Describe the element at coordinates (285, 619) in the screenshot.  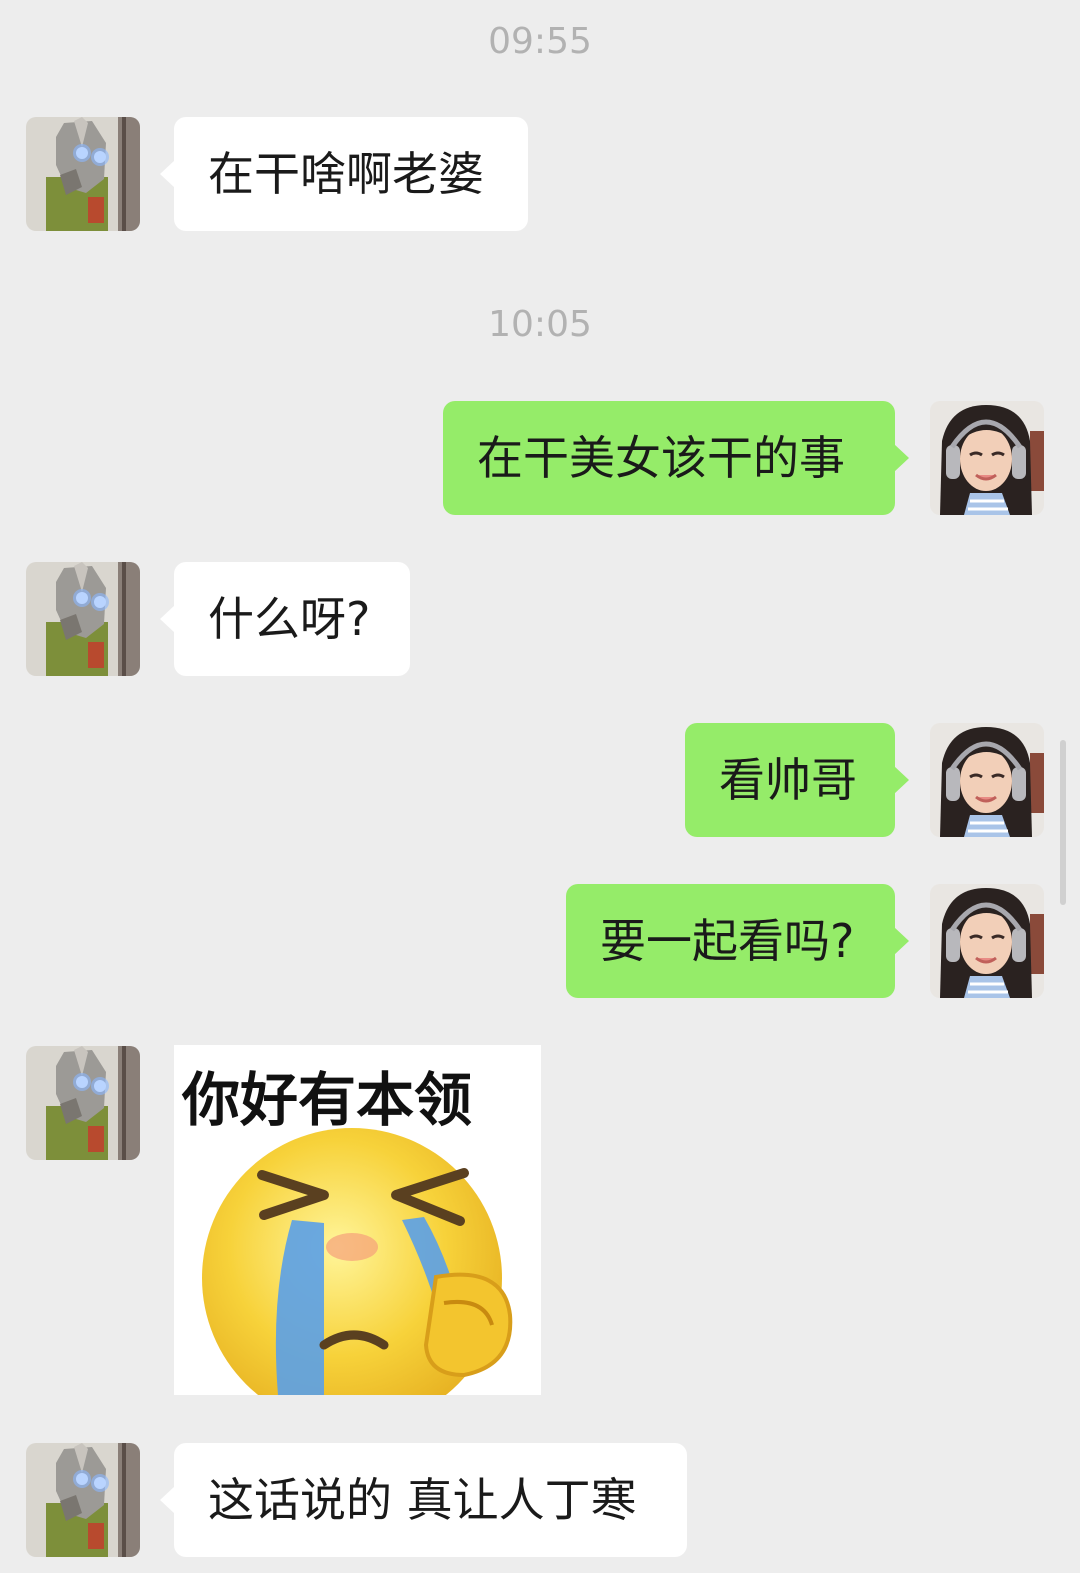
I see `message-bubble-incoming: 什么呀?` at that location.